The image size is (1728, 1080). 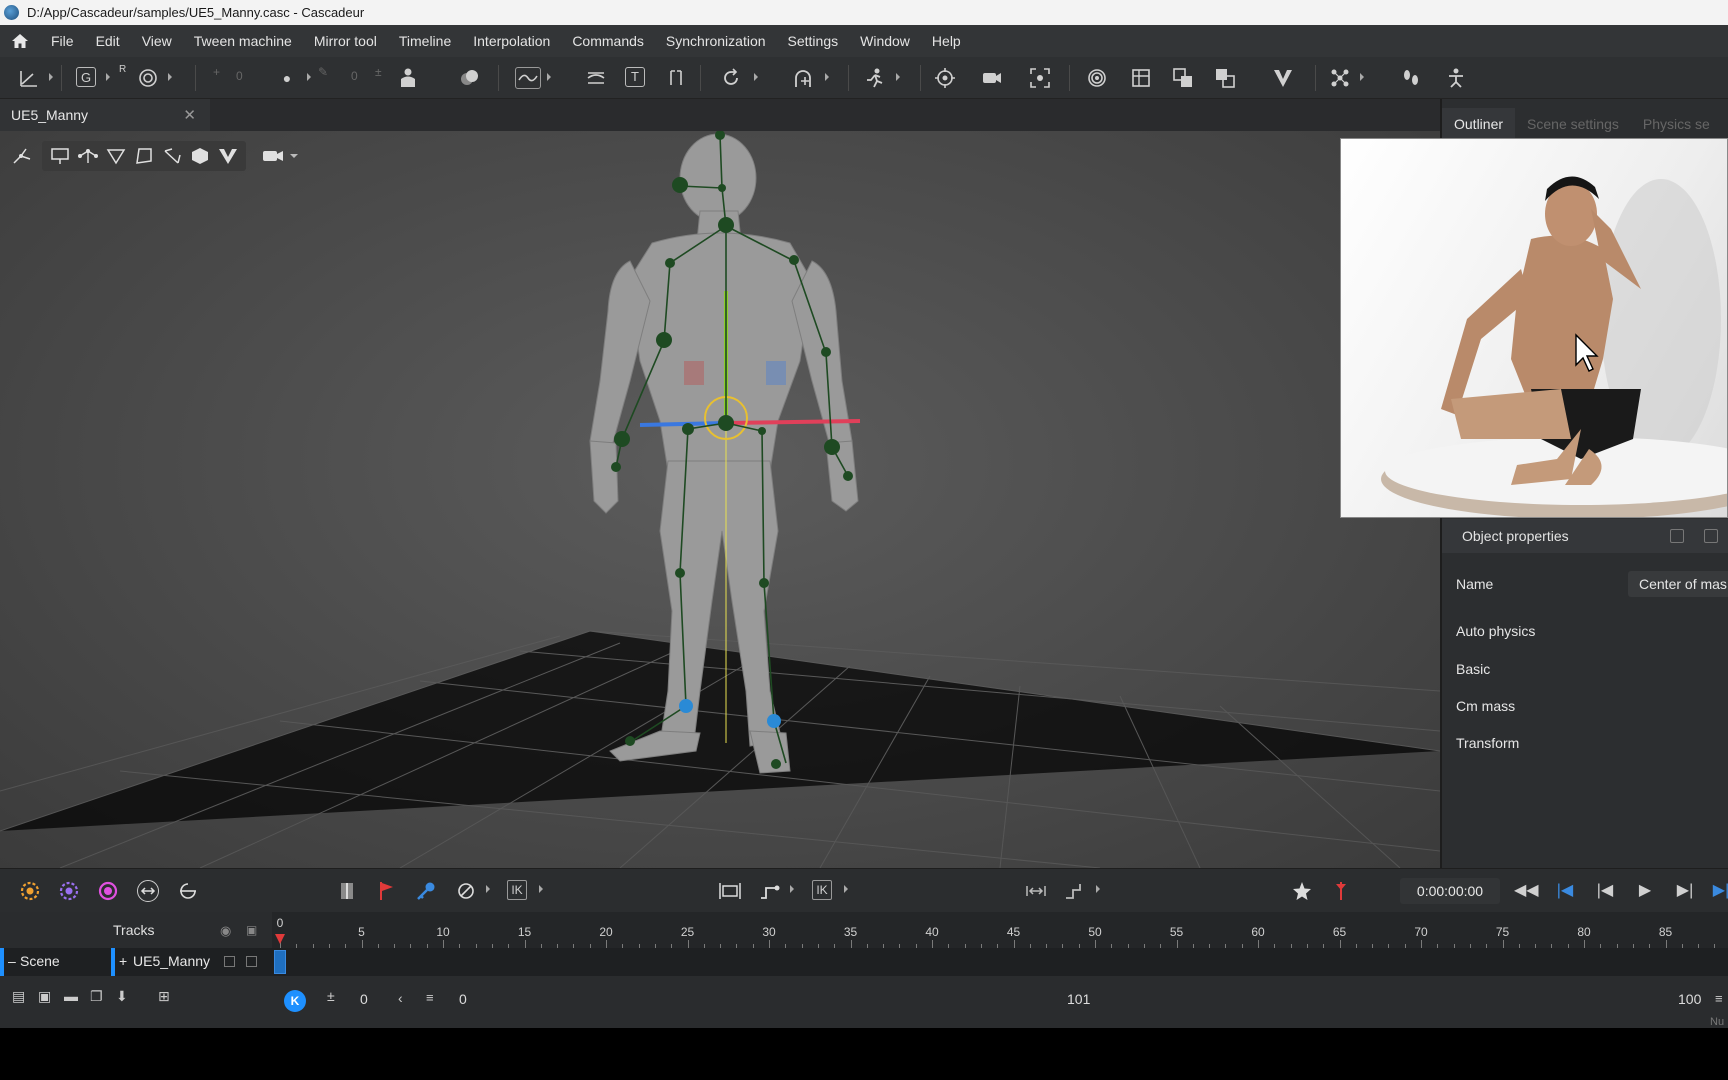 What do you see at coordinates (511, 41) in the screenshot?
I see `menu-interpolation: Interpolation` at bounding box center [511, 41].